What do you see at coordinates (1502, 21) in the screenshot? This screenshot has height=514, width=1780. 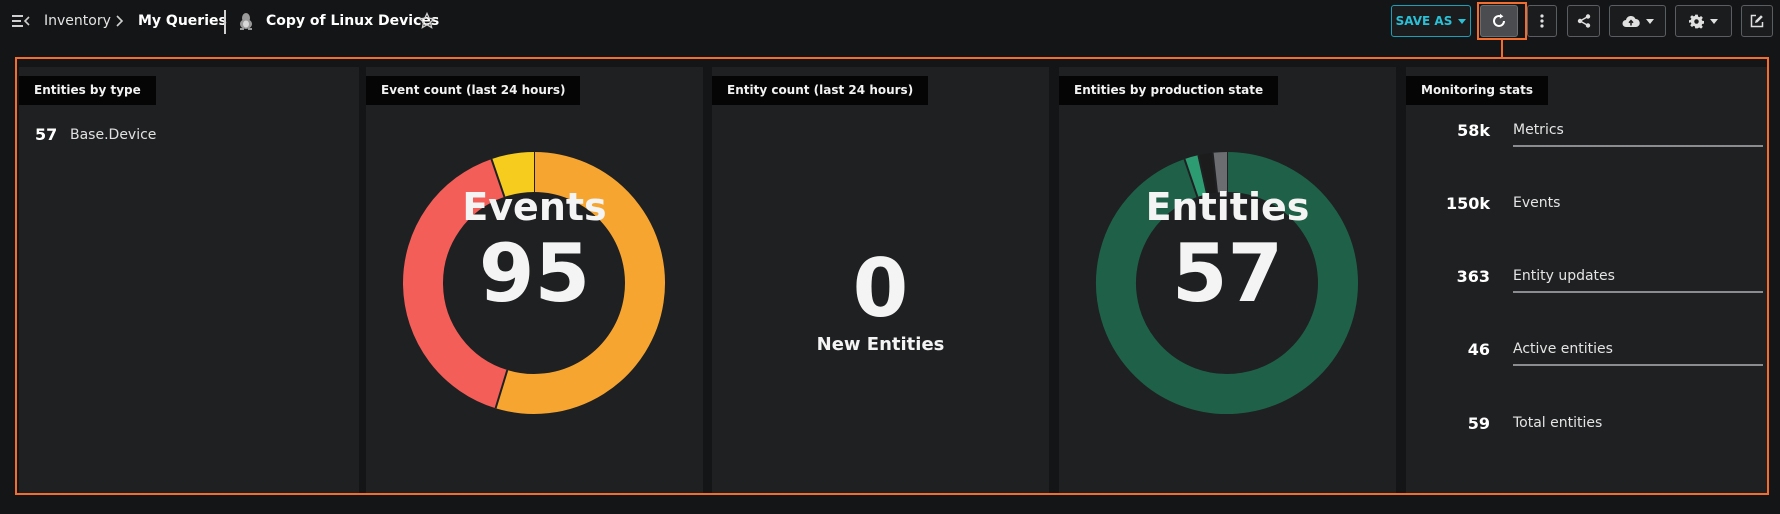 I see `refresh-highlight` at bounding box center [1502, 21].